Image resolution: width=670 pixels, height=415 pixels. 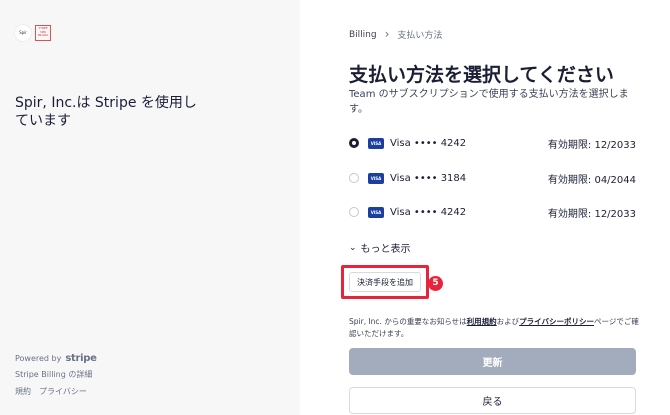 I want to click on stripe-billing-details-link: Stripe Billing の詳細, so click(x=53, y=374).